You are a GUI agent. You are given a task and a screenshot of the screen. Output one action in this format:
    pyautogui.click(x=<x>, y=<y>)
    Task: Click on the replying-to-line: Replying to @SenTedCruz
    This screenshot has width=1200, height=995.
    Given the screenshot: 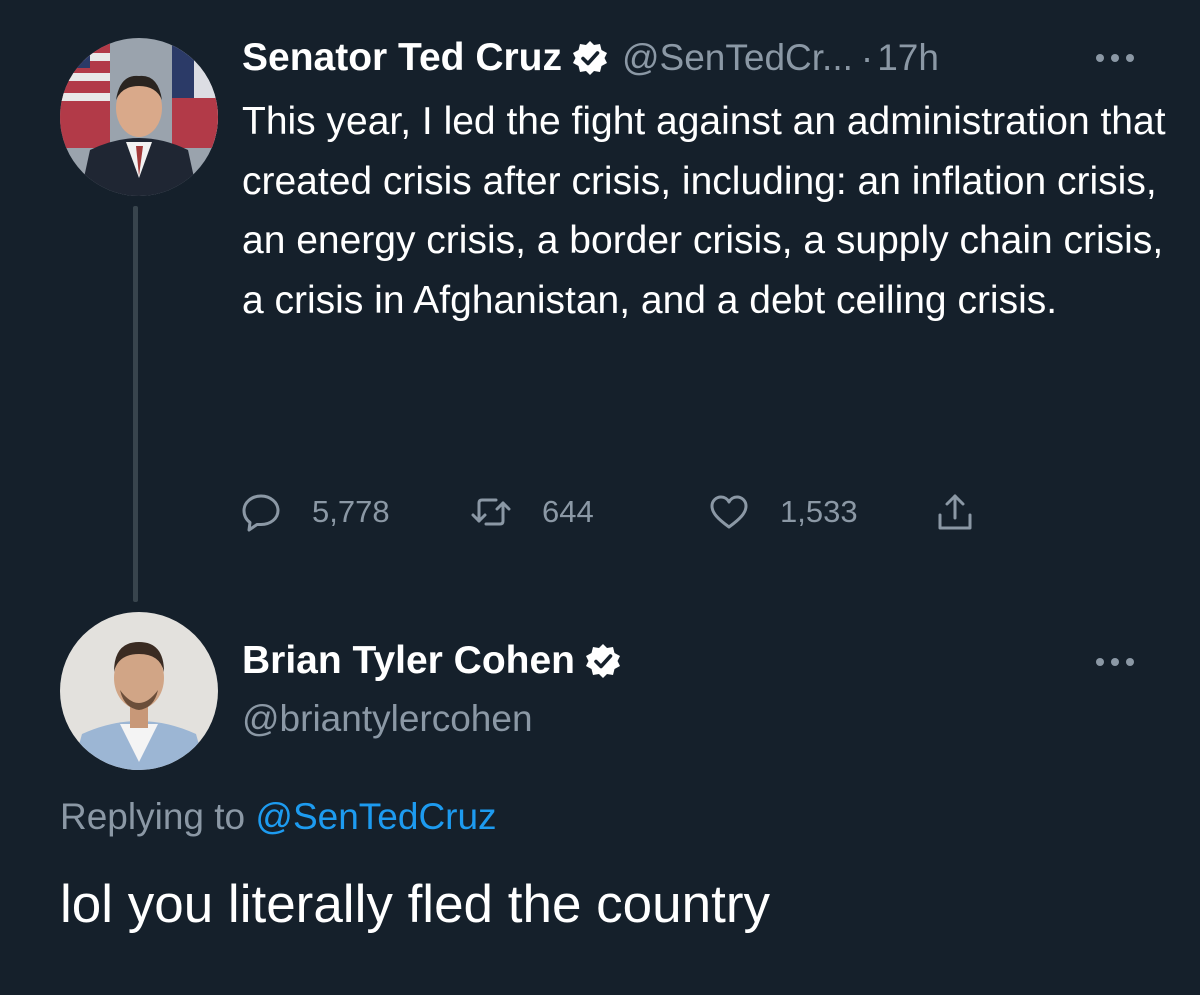 What is the action you would take?
    pyautogui.click(x=278, y=817)
    